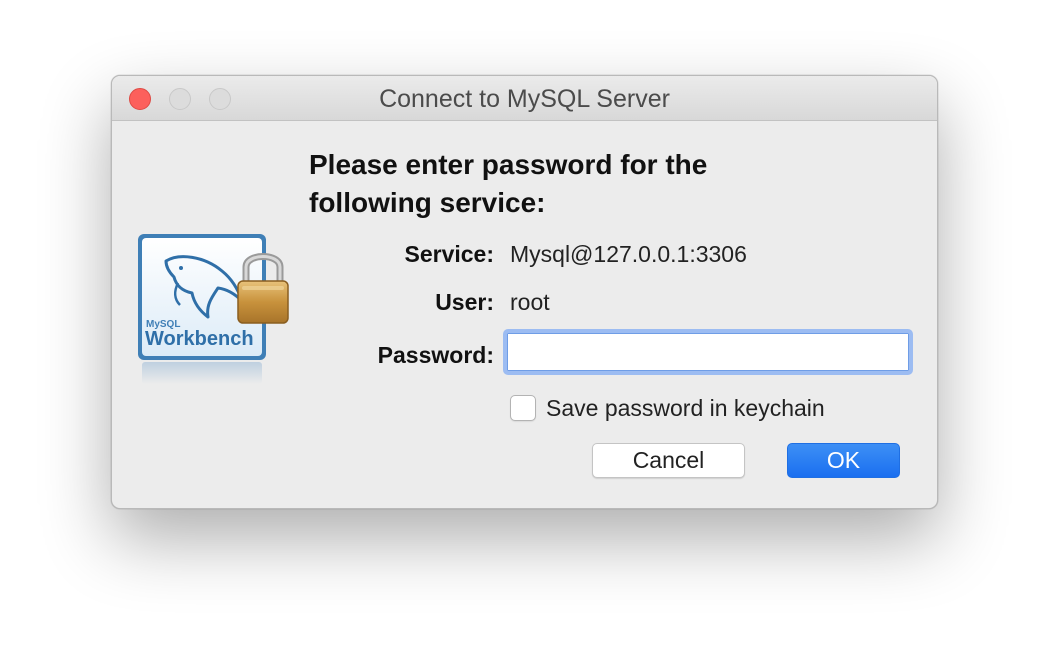 This screenshot has height=656, width=1048. I want to click on service-value: Mysql@127.0.0.1:3306, so click(628, 254).